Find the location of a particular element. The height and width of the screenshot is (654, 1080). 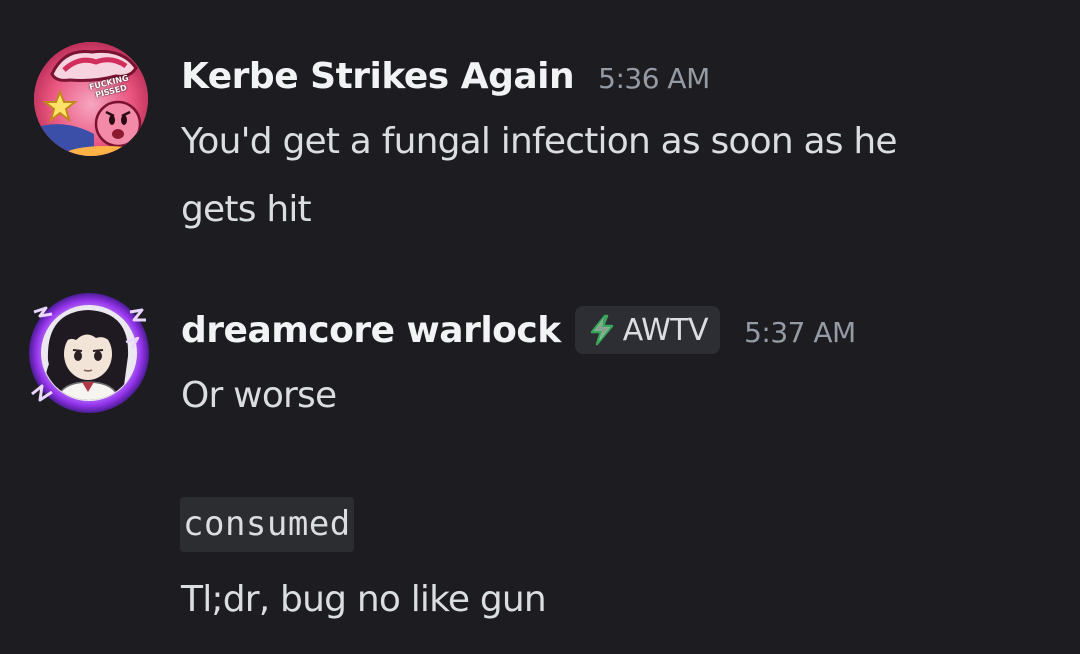

message-2-header: dreamcore warlock AWTV 5:37 AM is located at coordinates (518, 330).